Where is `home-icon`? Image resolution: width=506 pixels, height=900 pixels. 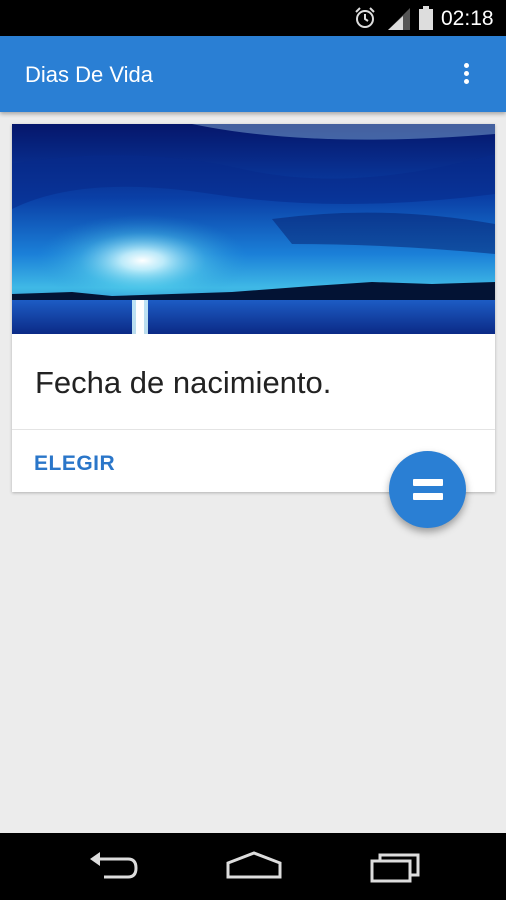
home-icon is located at coordinates (254, 867).